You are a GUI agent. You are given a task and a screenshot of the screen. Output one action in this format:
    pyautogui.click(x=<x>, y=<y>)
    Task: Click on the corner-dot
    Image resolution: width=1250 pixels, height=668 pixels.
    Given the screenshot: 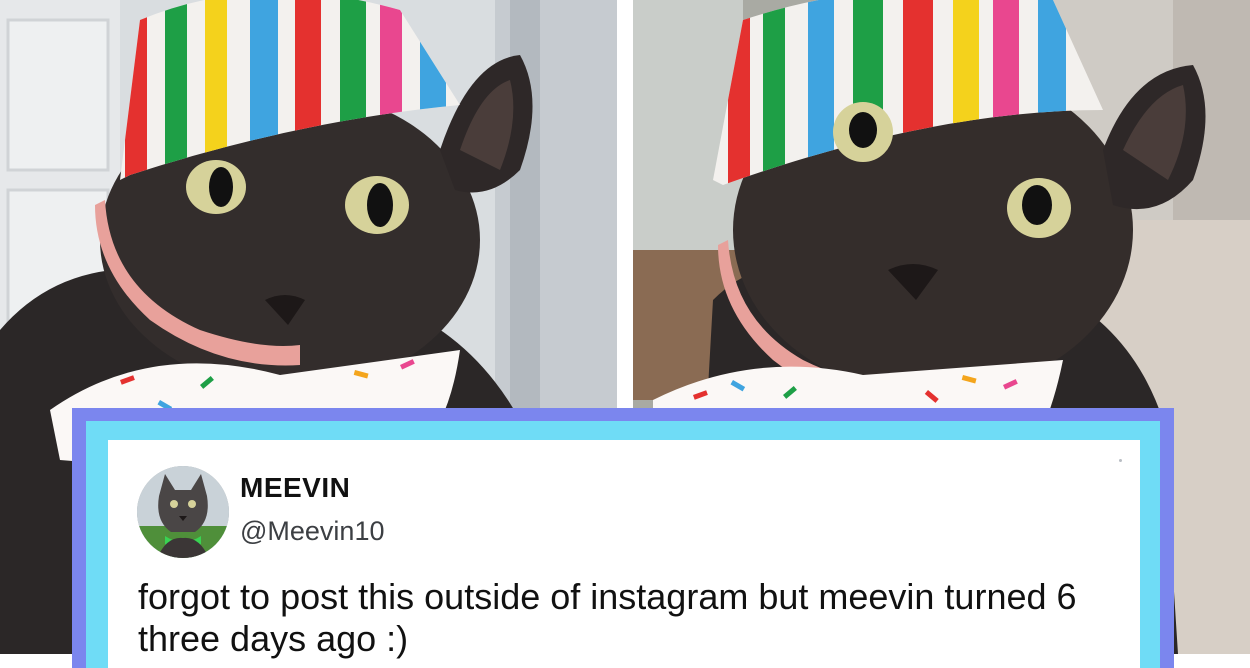 What is the action you would take?
    pyautogui.click(x=1120, y=460)
    